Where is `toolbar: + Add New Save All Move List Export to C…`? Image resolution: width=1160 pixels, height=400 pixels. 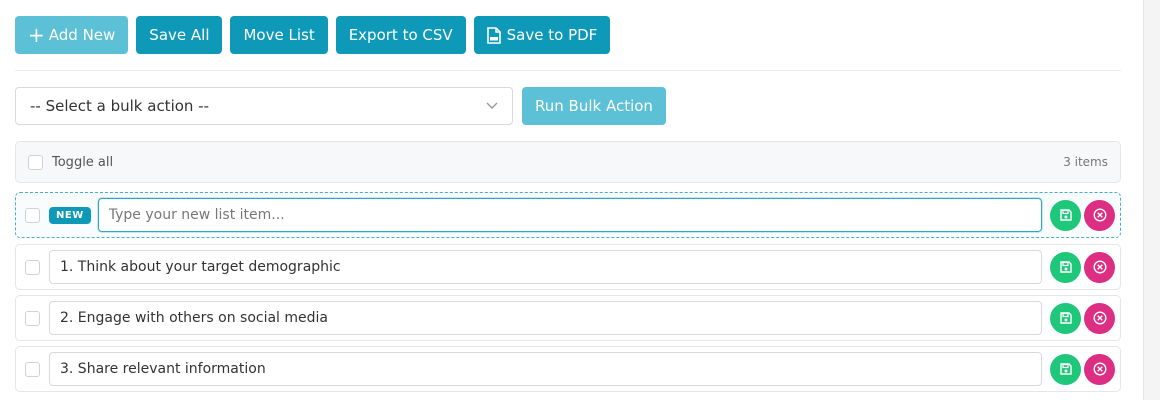
toolbar: + Add New Save All Move List Export to C… is located at coordinates (313, 35).